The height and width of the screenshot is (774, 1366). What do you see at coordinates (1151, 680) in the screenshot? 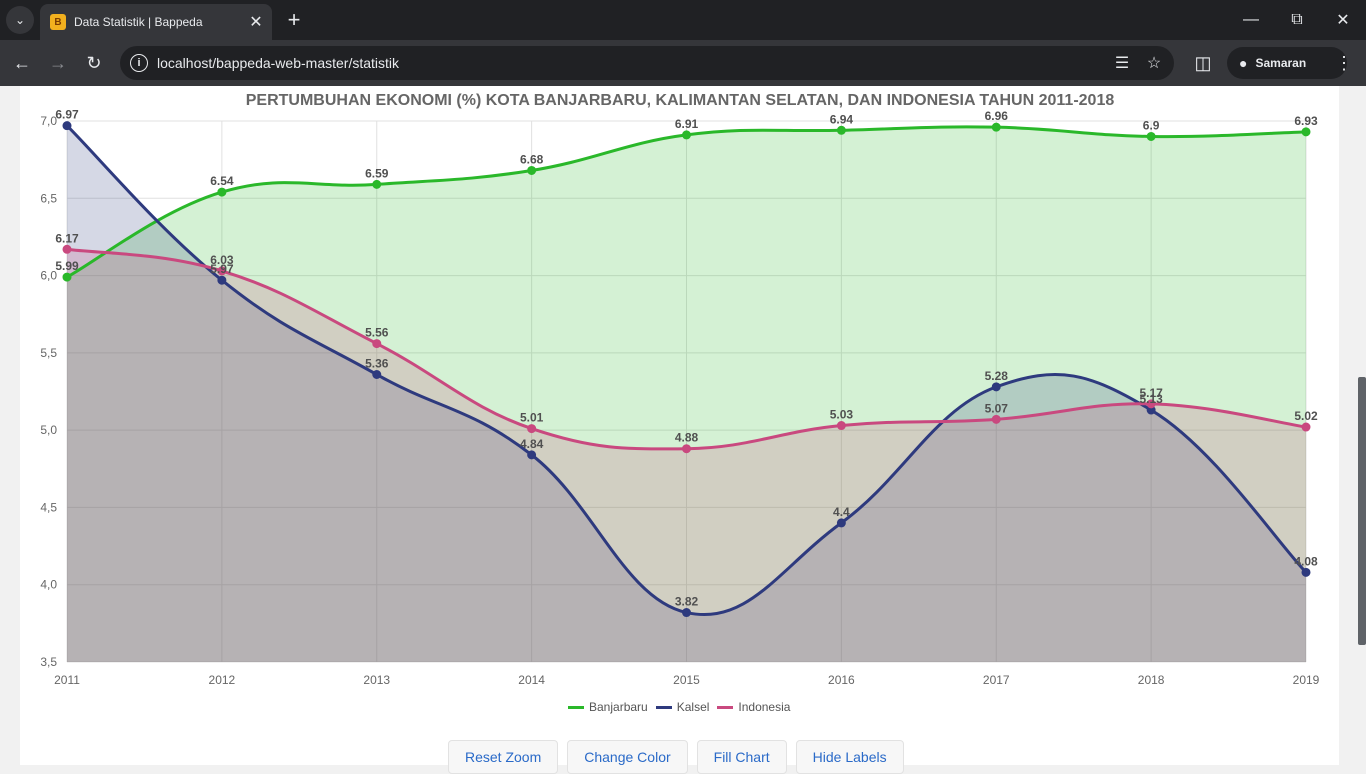
I see `x-tick-label: 2018` at bounding box center [1151, 680].